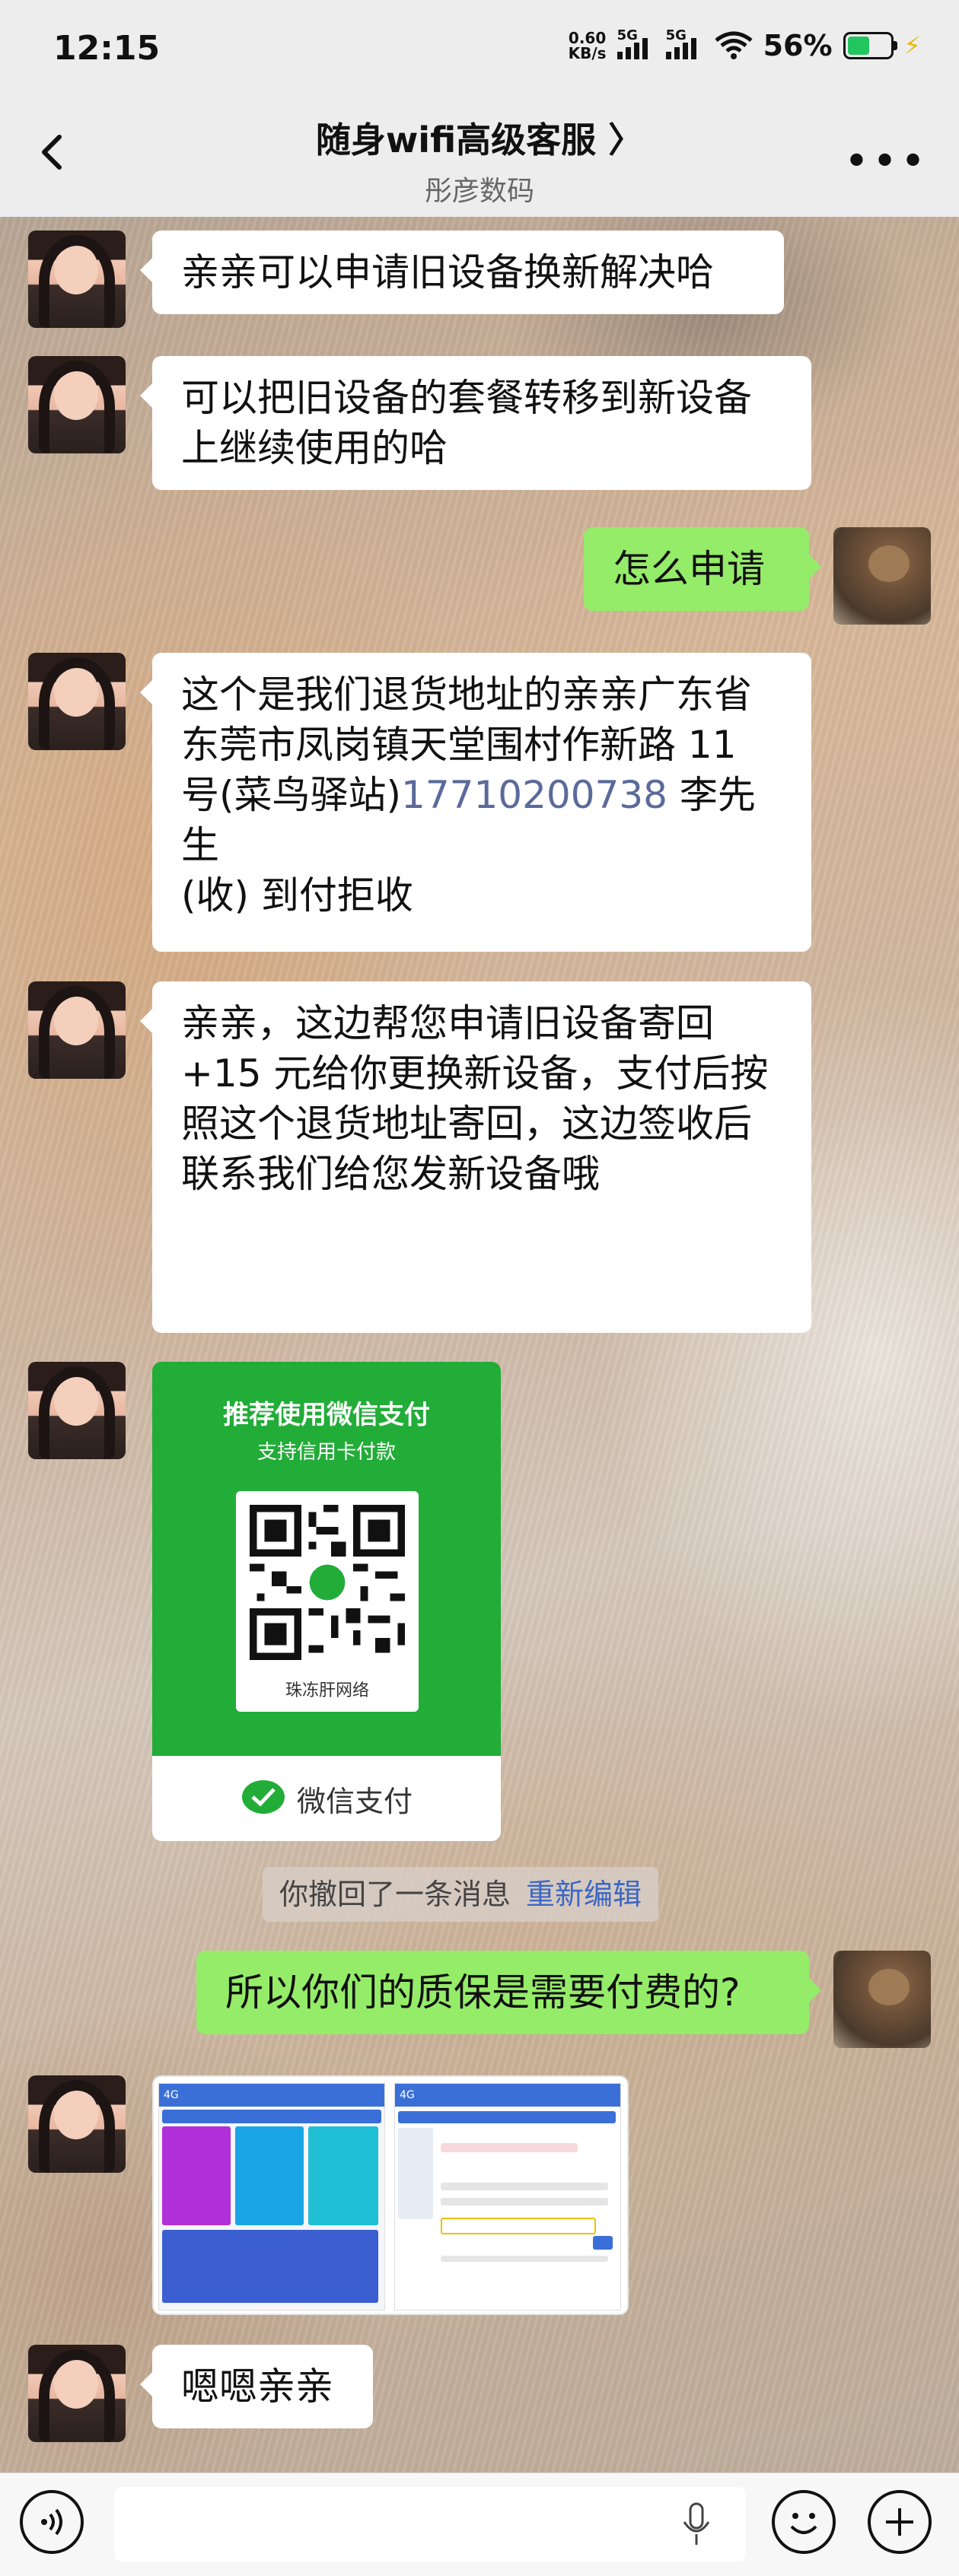  Describe the element at coordinates (584, 1895) in the screenshot. I see `re-edit-link: 重新编辑` at that location.